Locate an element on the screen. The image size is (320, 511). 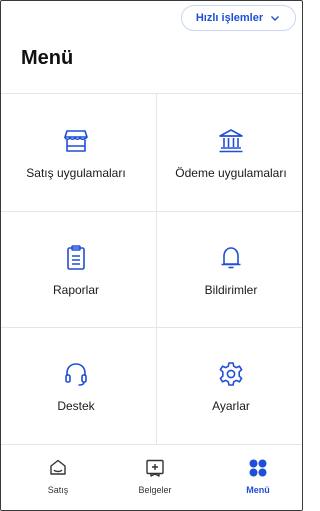
menu-item-label: Ödeme uygulamaları is located at coordinates (231, 172).